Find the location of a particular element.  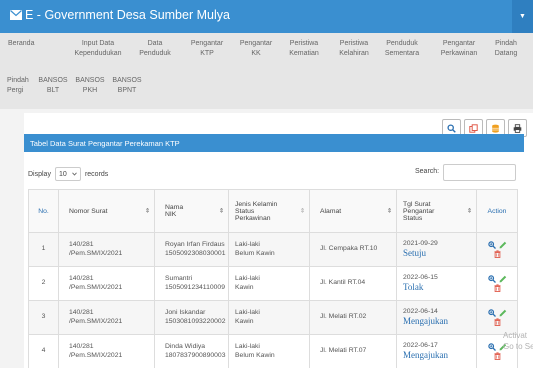

envelope-icon is located at coordinates (16, 15).